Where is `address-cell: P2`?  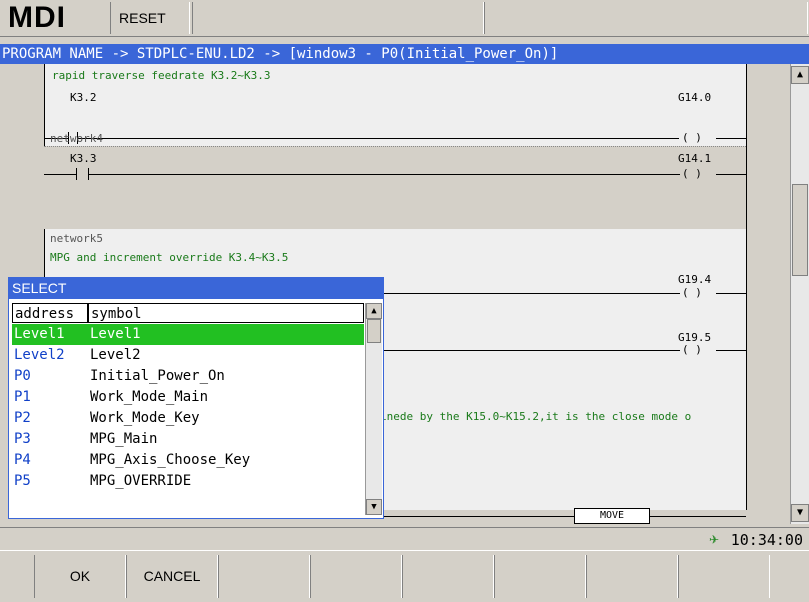 address-cell: P2 is located at coordinates (22, 418).